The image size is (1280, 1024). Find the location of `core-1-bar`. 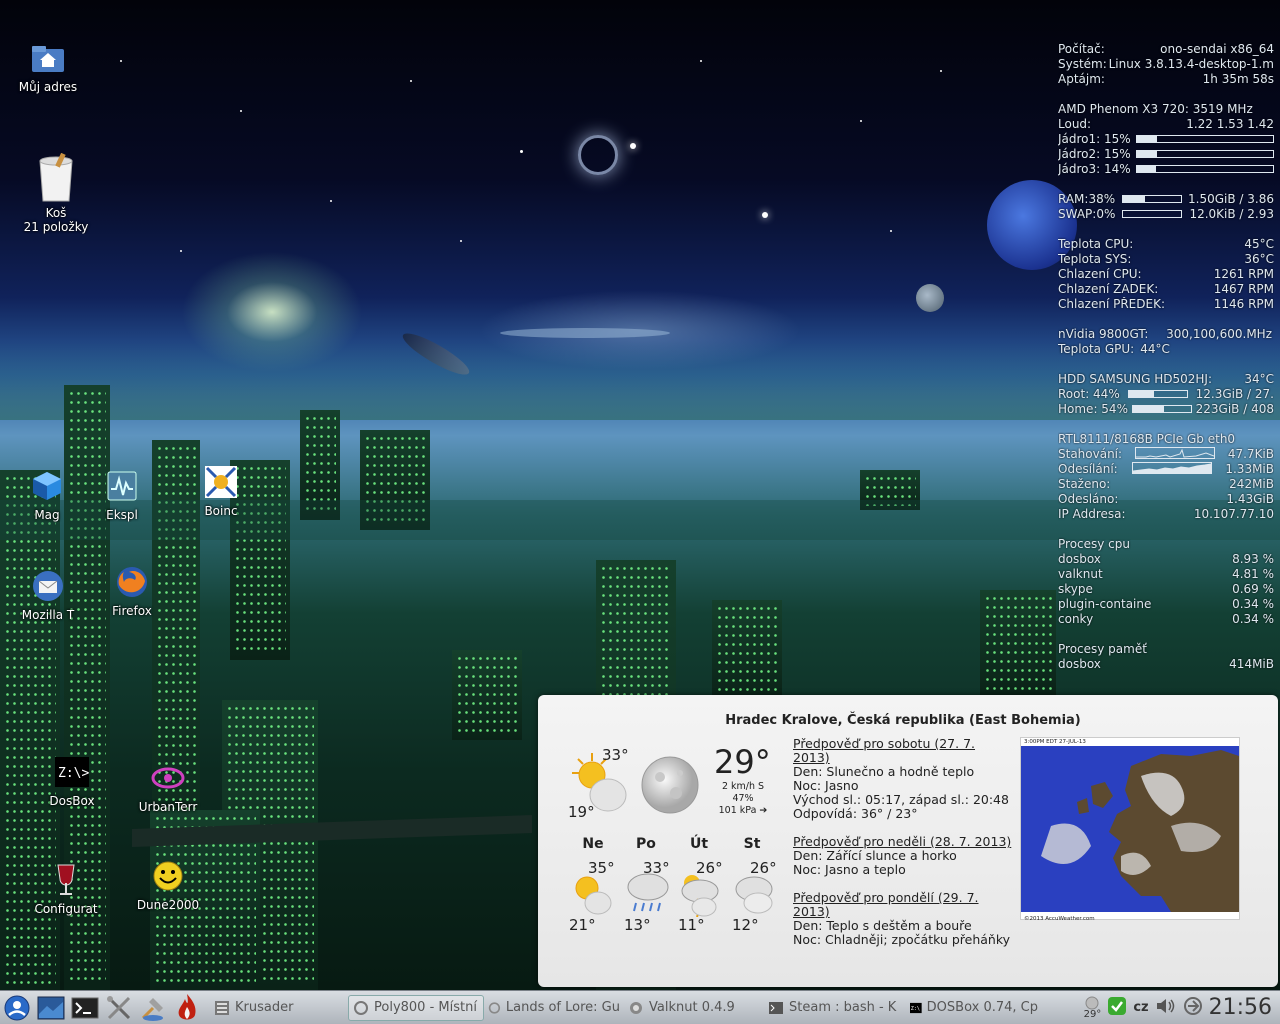

core-1-bar is located at coordinates (1205, 139).